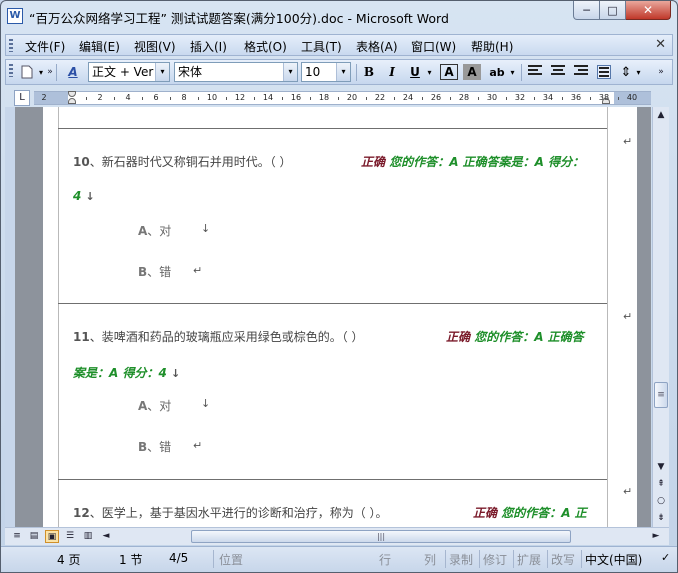  Describe the element at coordinates (88, 536) in the screenshot. I see `reading-layout-view-button: ▥` at that location.